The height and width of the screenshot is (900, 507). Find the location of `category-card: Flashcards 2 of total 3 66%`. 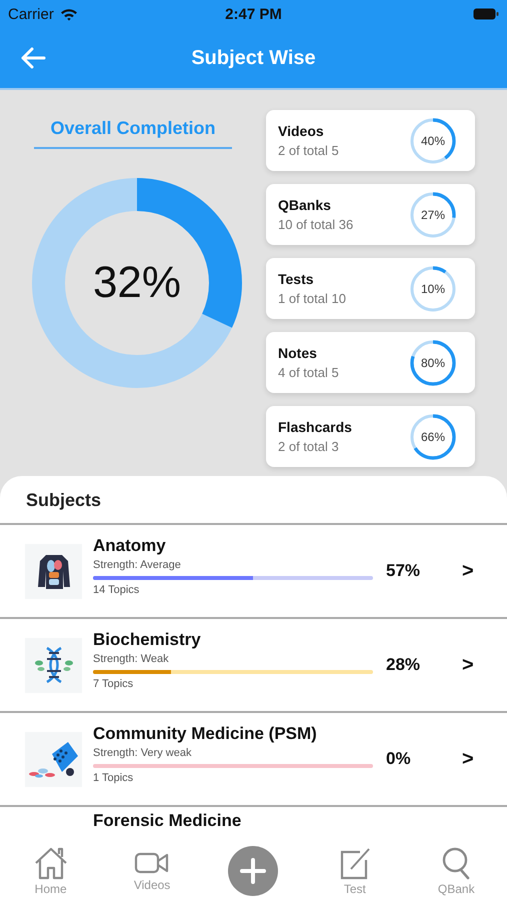

category-card: Flashcards 2 of total 3 66% is located at coordinates (370, 436).